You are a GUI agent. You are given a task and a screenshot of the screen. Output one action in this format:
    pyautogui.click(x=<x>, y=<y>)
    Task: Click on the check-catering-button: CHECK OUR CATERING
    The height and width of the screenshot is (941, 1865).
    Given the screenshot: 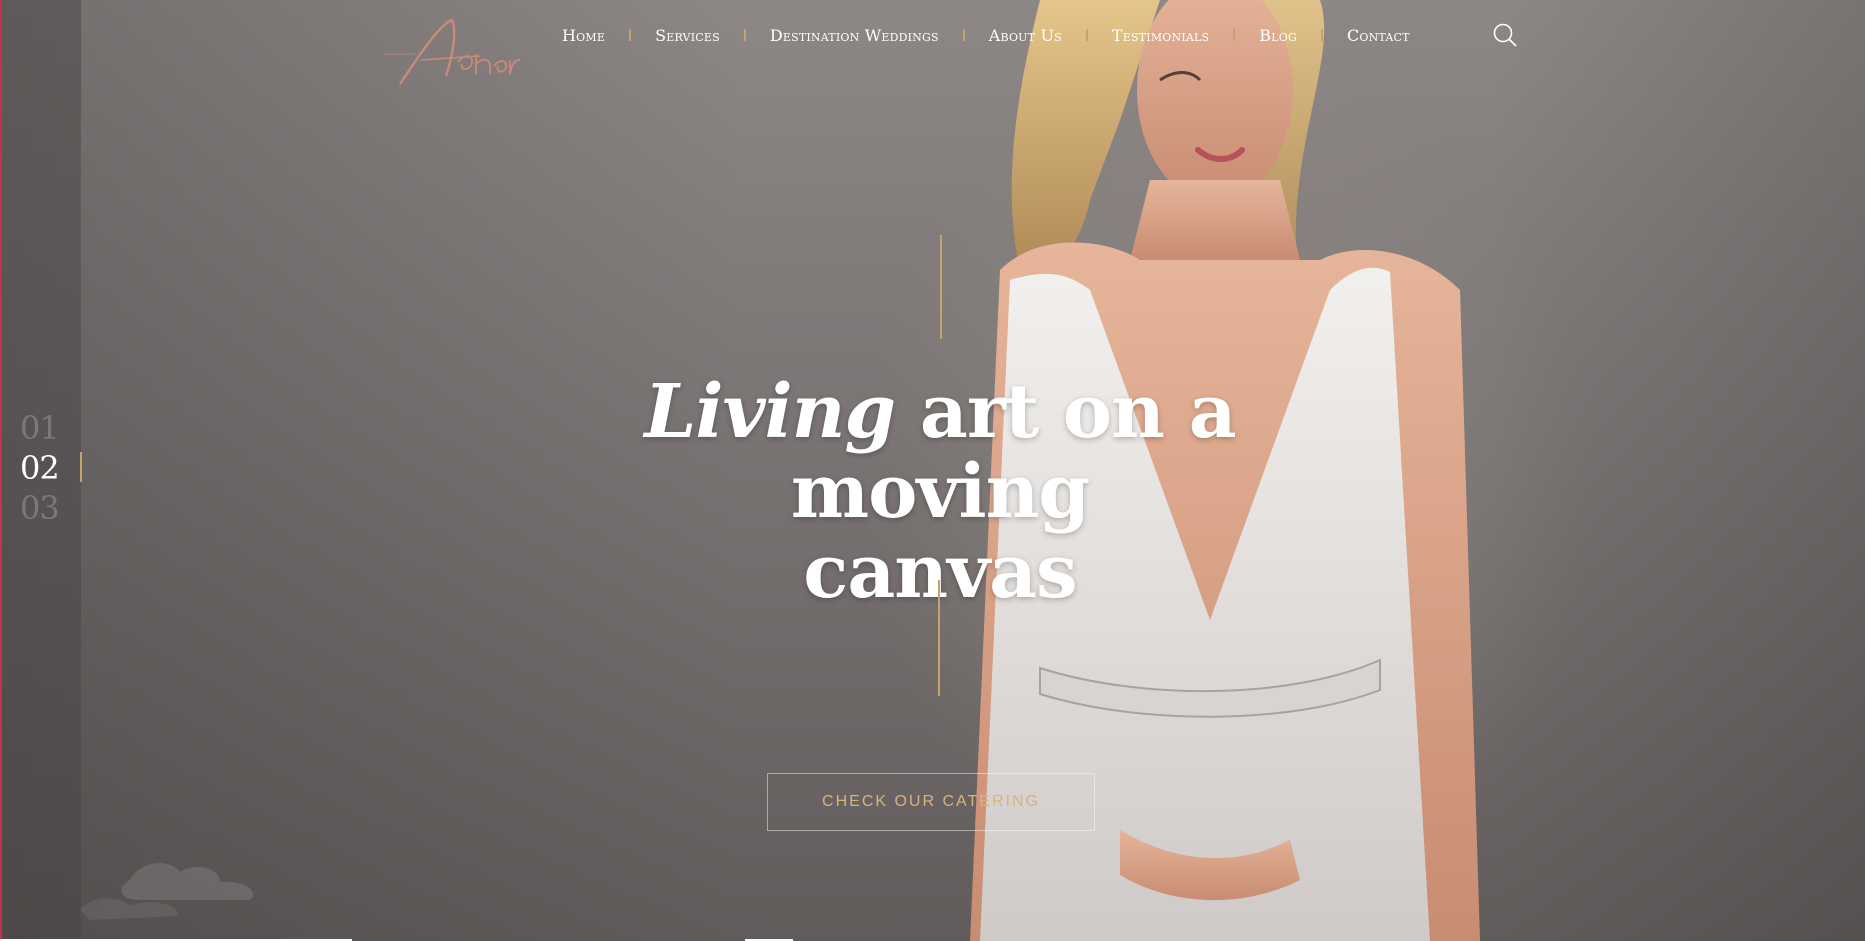 What is the action you would take?
    pyautogui.click(x=931, y=802)
    